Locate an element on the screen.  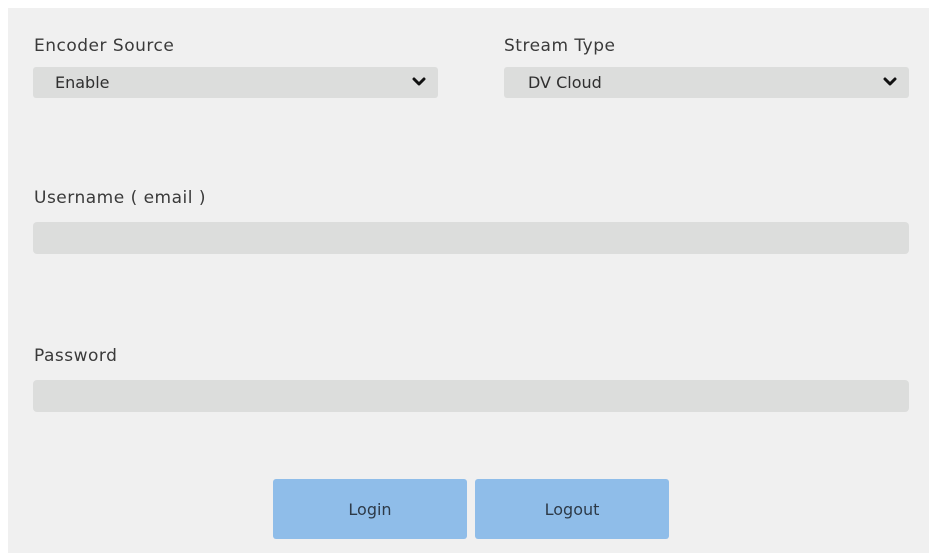
stream-type-select: DV Cloud is located at coordinates (706, 82).